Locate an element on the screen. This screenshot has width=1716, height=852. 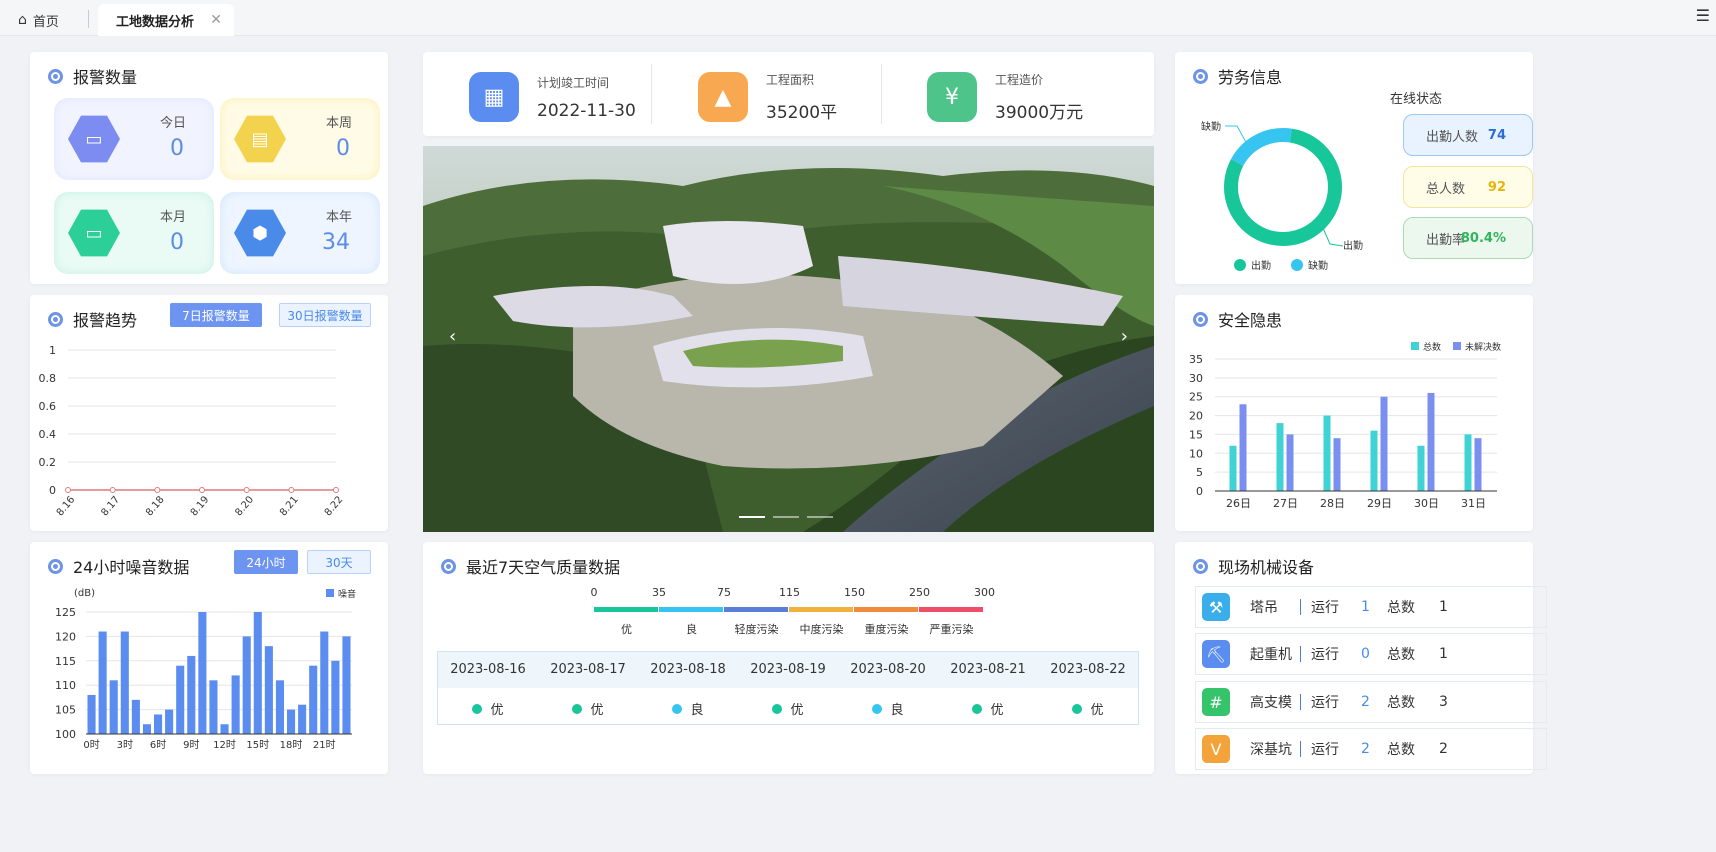
completion-info: ▦ 计划竣工时间 2022-11-30 is located at coordinates (552, 97).